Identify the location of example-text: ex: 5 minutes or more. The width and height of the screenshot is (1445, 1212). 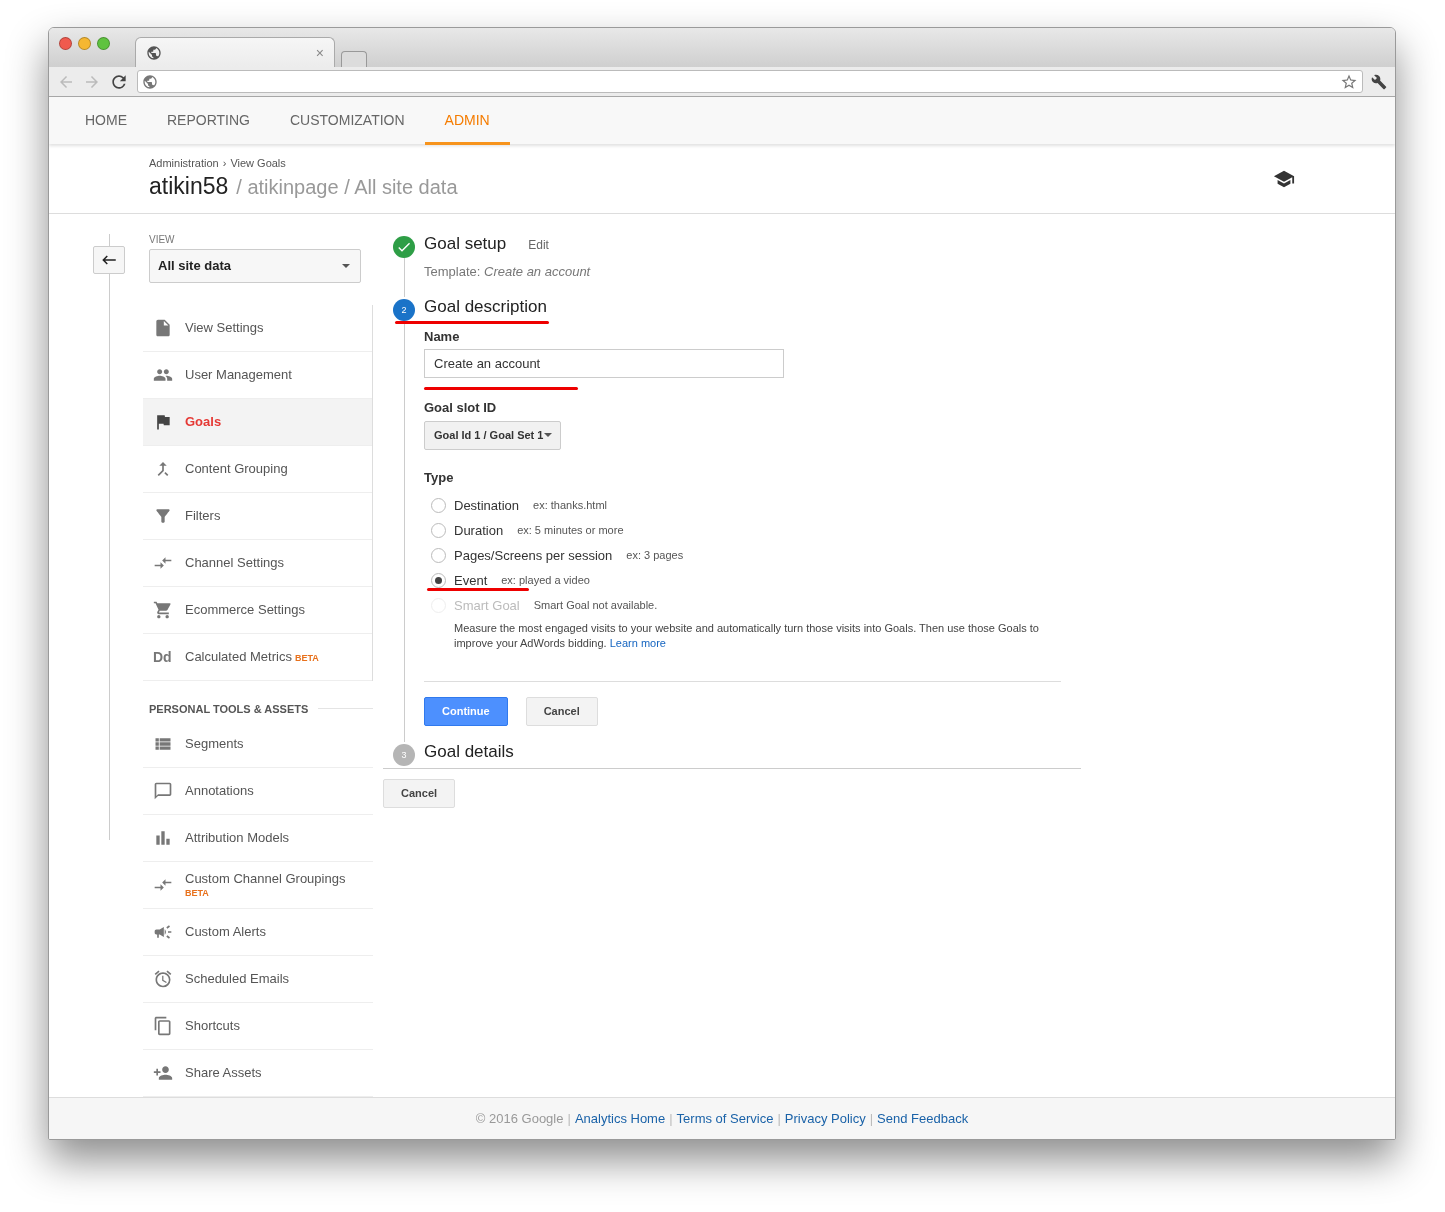
(570, 530).